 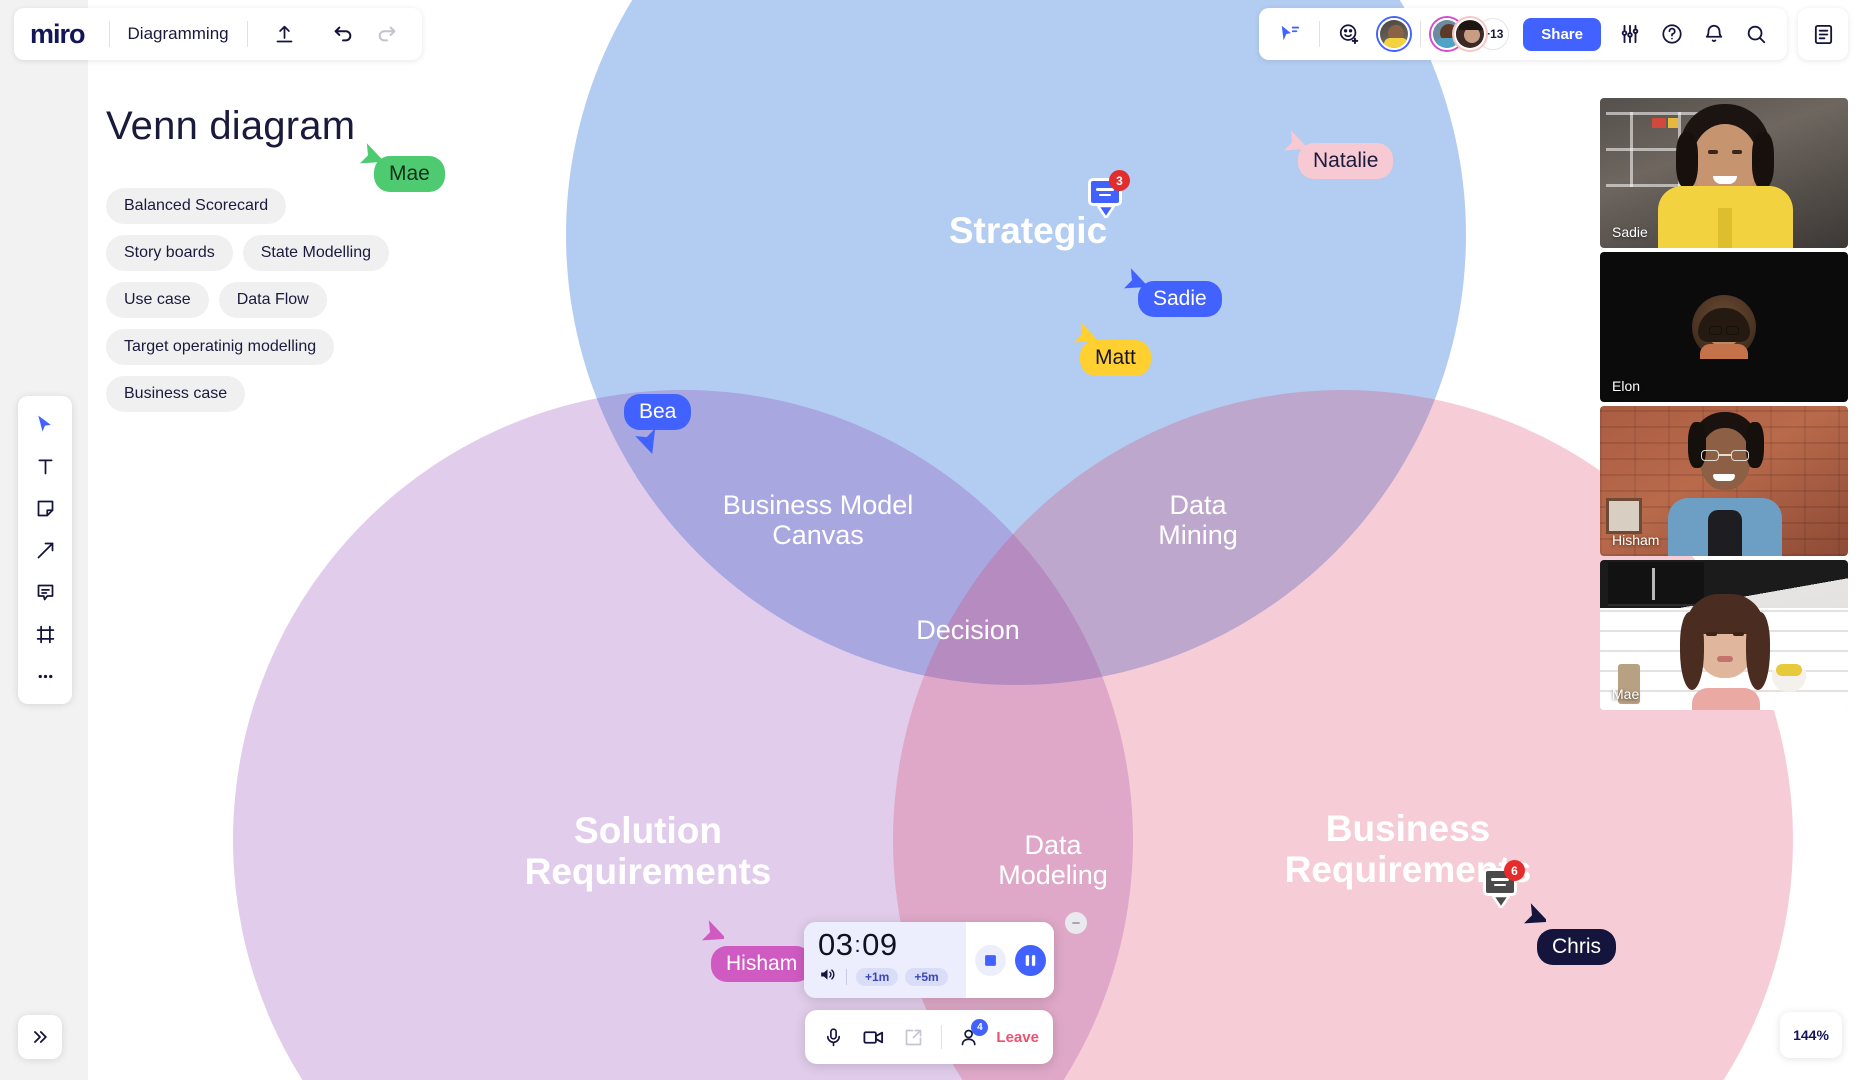 What do you see at coordinates (929, 1037) in the screenshot?
I see `video-call-bar: 4 Leave` at bounding box center [929, 1037].